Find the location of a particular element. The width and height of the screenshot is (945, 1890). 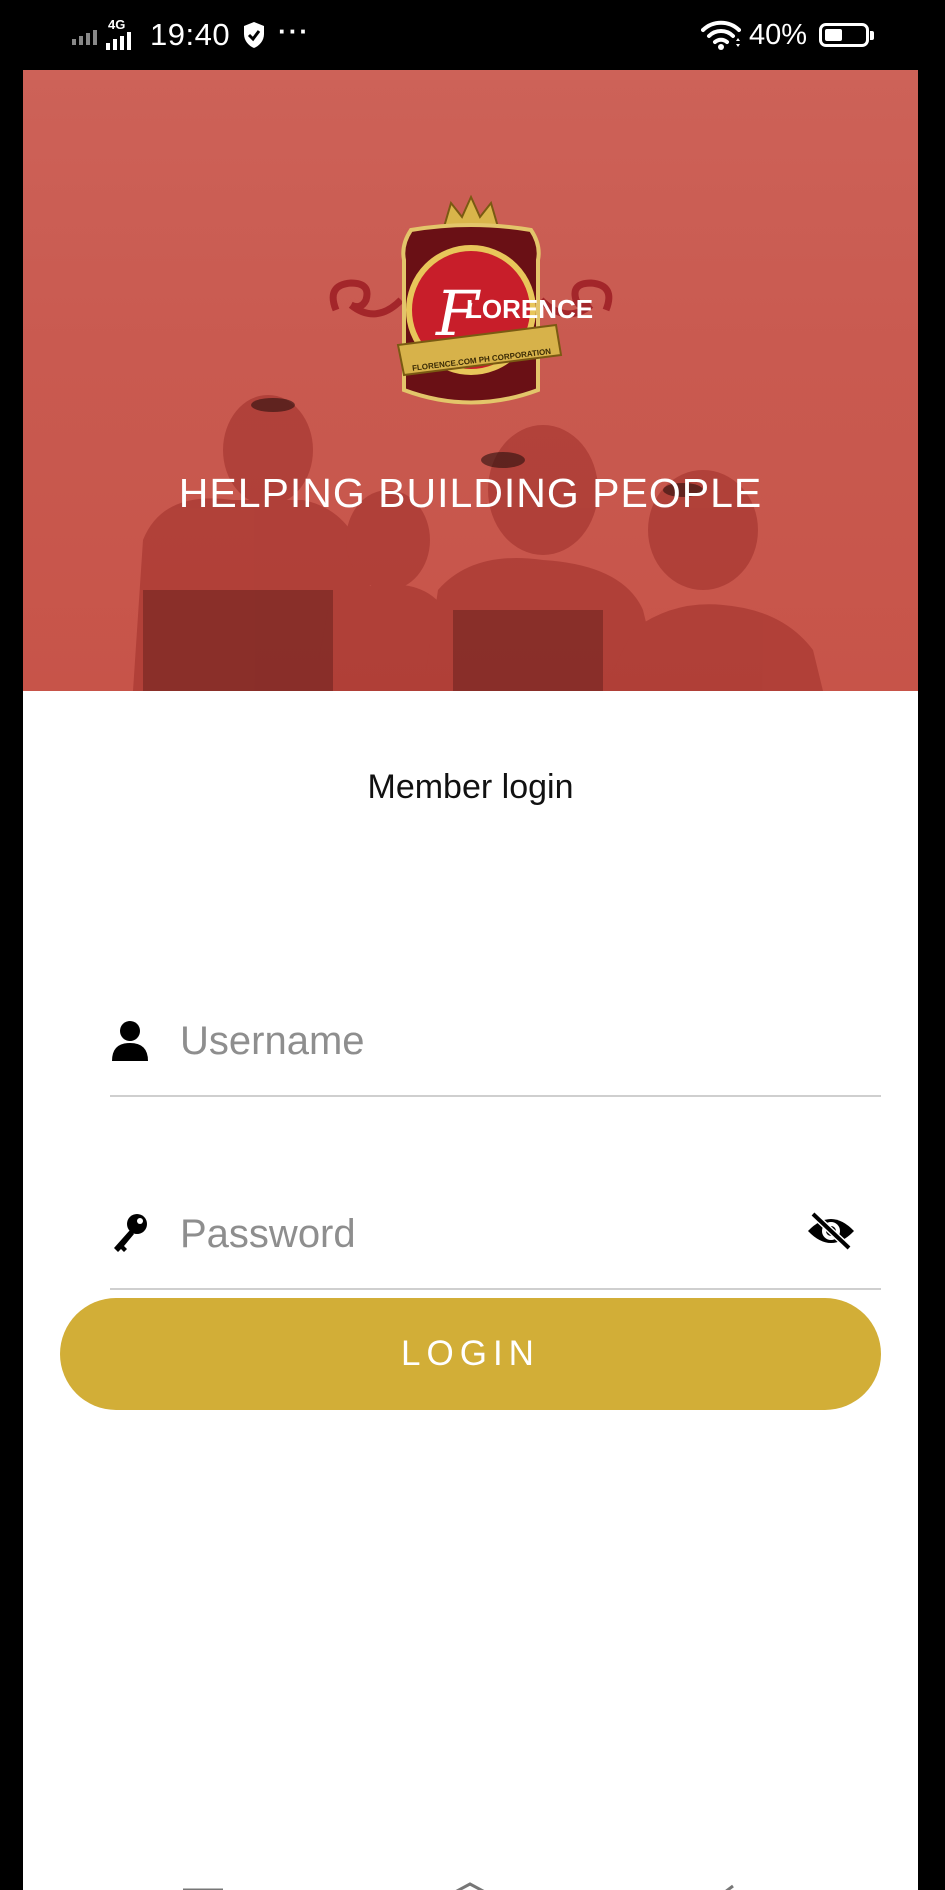

clock: 19:40 is located at coordinates (190, 34).